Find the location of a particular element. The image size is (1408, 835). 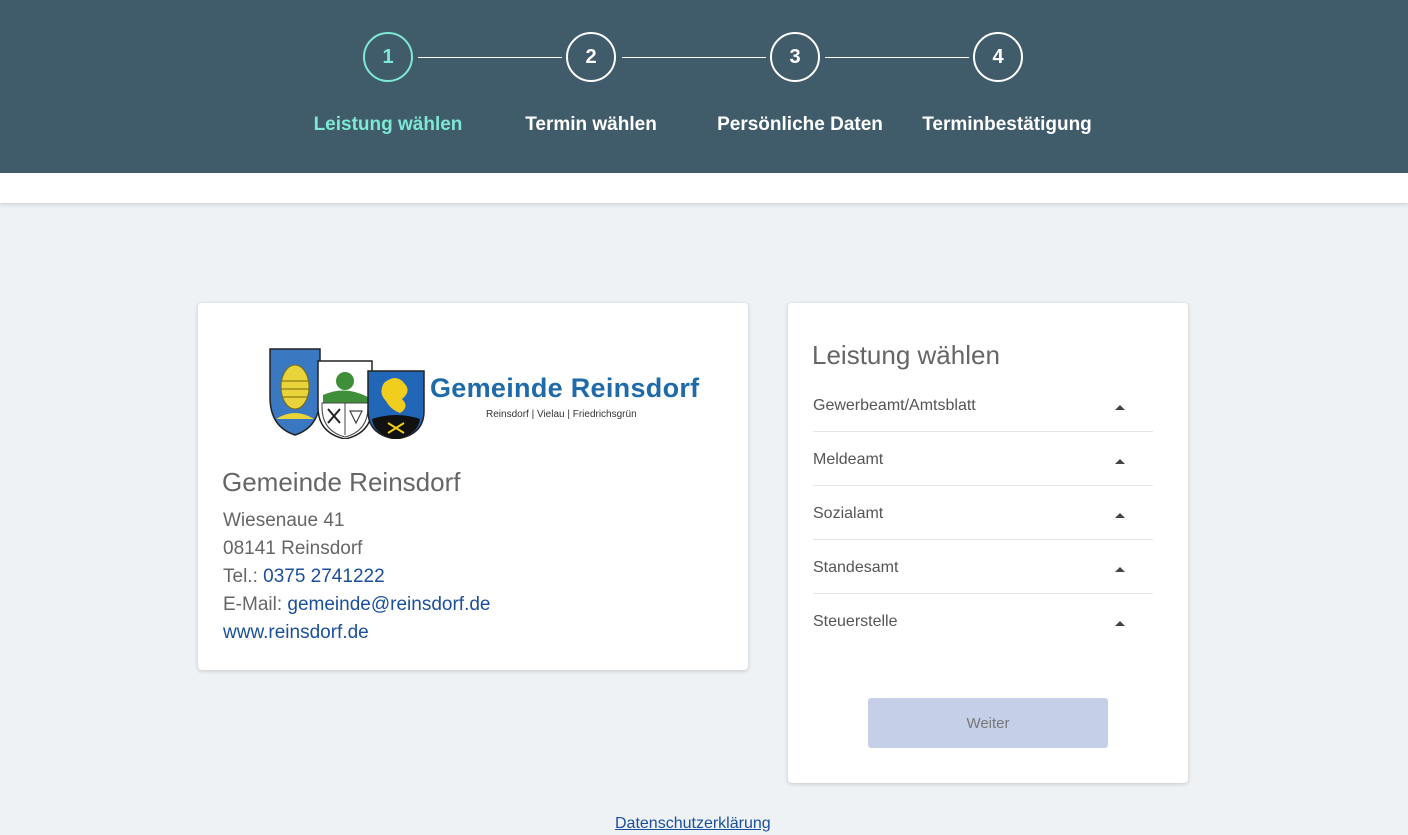

address-city: 08141 Reinsdorf is located at coordinates (293, 548).